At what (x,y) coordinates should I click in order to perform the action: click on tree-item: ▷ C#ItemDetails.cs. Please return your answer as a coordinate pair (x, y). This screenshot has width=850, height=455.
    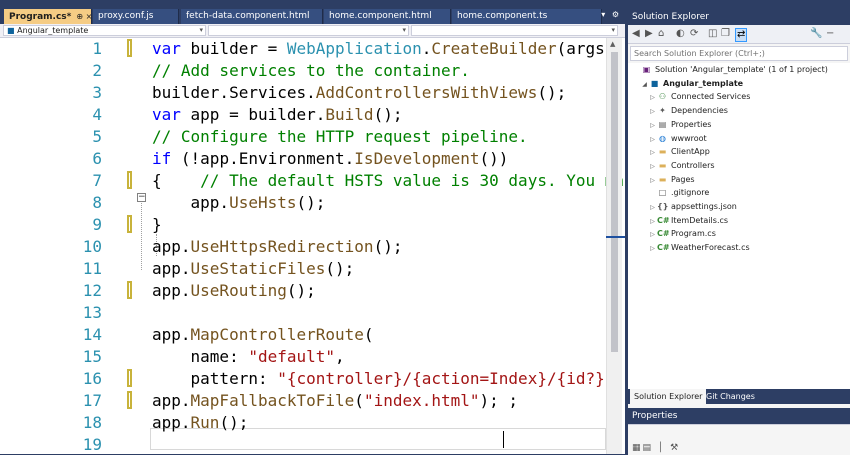
    Looking at the image, I should click on (688, 221).